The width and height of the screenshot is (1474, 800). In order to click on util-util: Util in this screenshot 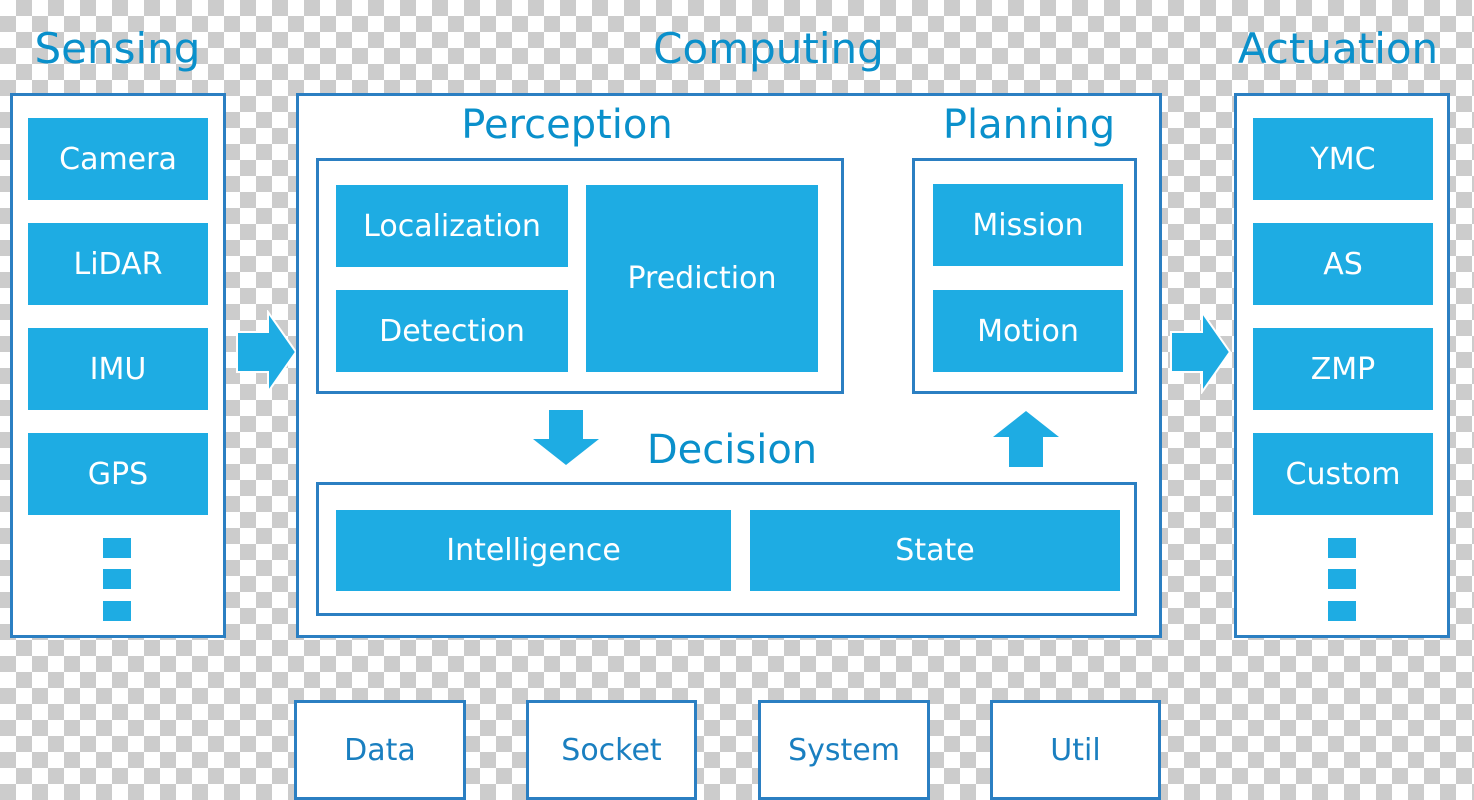, I will do `click(1075, 750)`.